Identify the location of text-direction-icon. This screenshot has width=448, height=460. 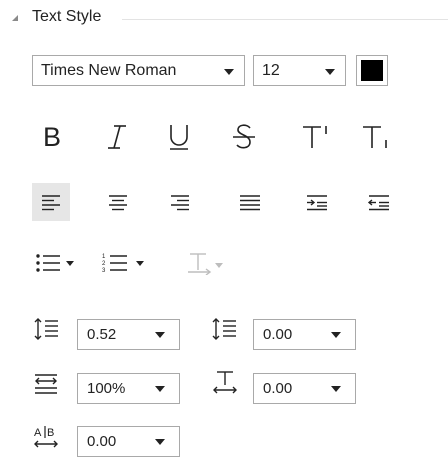
(205, 264).